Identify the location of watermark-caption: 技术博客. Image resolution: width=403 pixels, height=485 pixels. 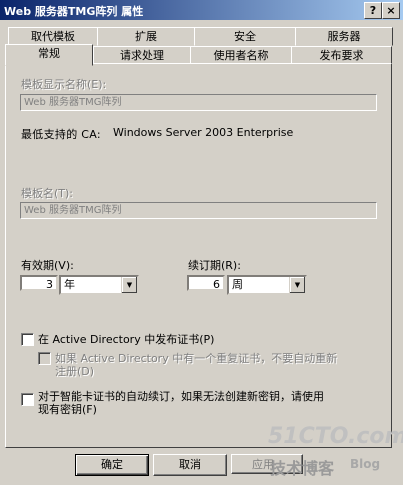
(302, 468).